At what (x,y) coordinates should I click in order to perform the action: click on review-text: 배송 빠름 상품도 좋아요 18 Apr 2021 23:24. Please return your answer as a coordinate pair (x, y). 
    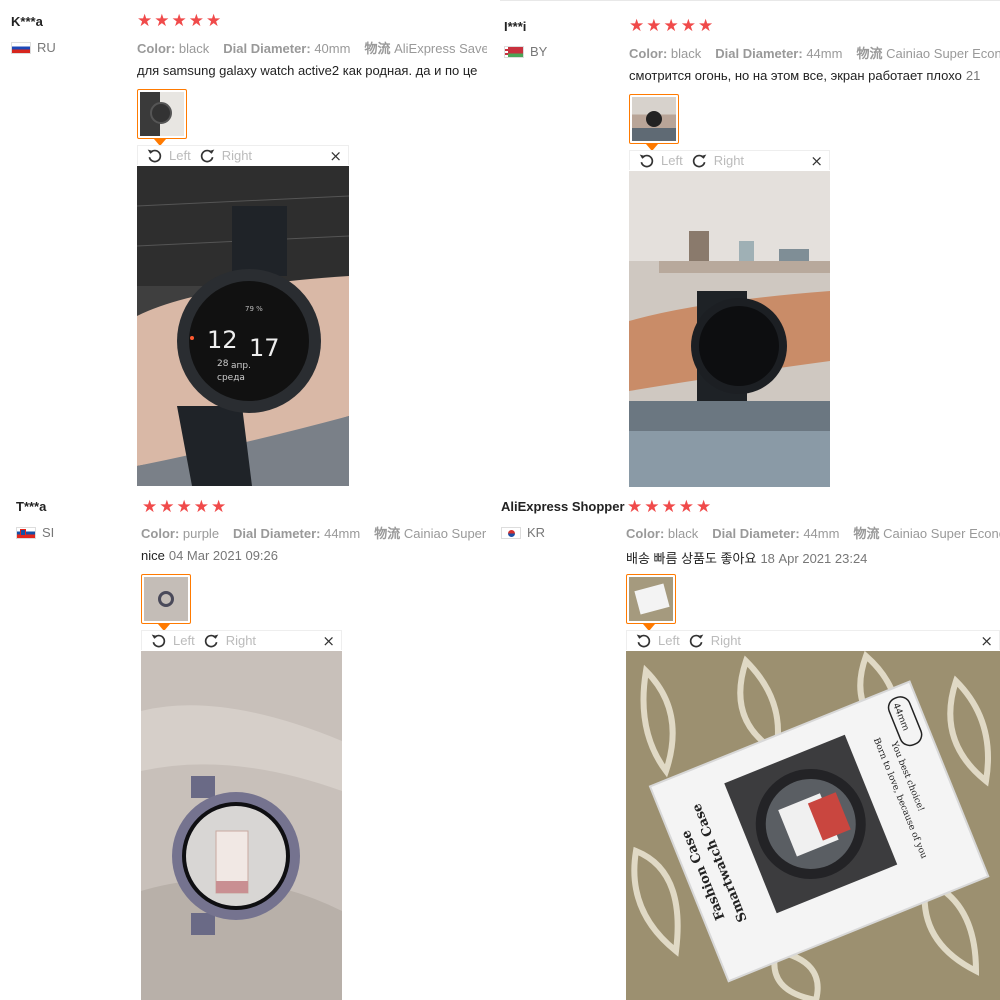
    Looking at the image, I should click on (813, 557).